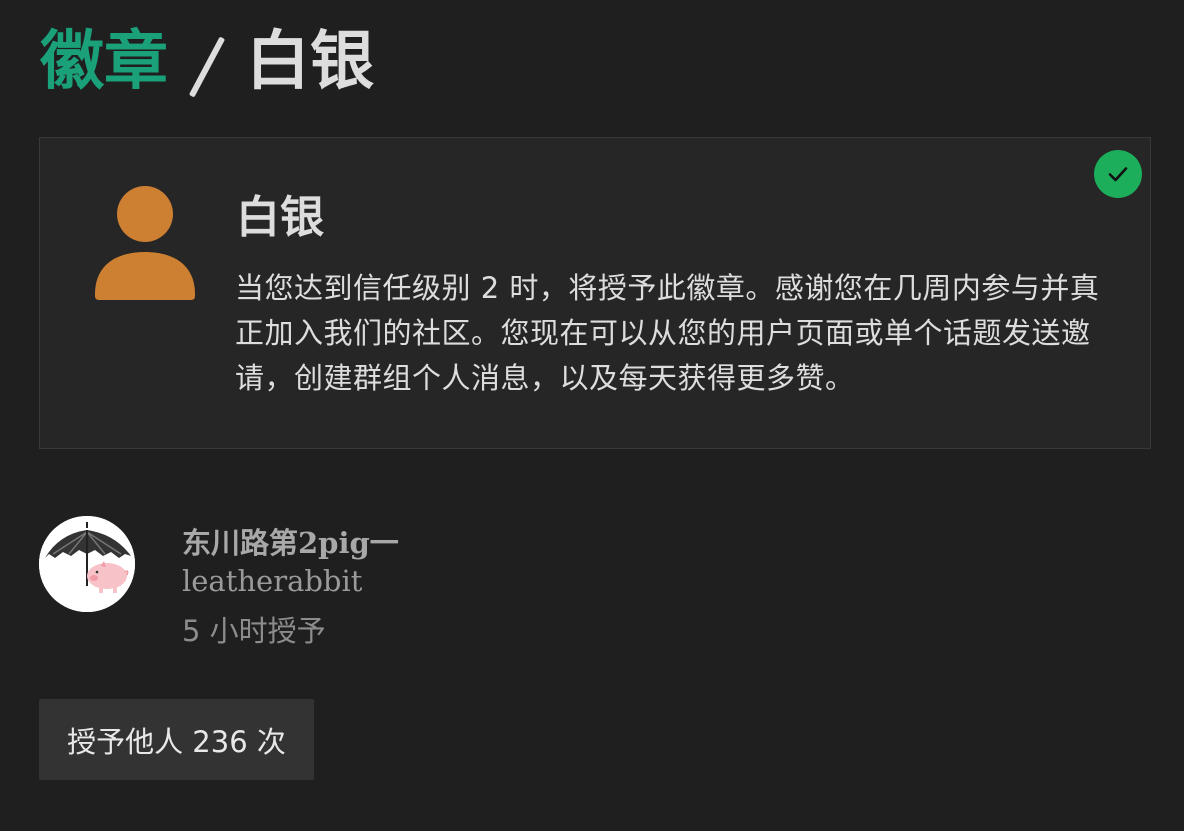 Image resolution: width=1184 pixels, height=831 pixels. I want to click on breadcrumb-separator, so click(206, 62).